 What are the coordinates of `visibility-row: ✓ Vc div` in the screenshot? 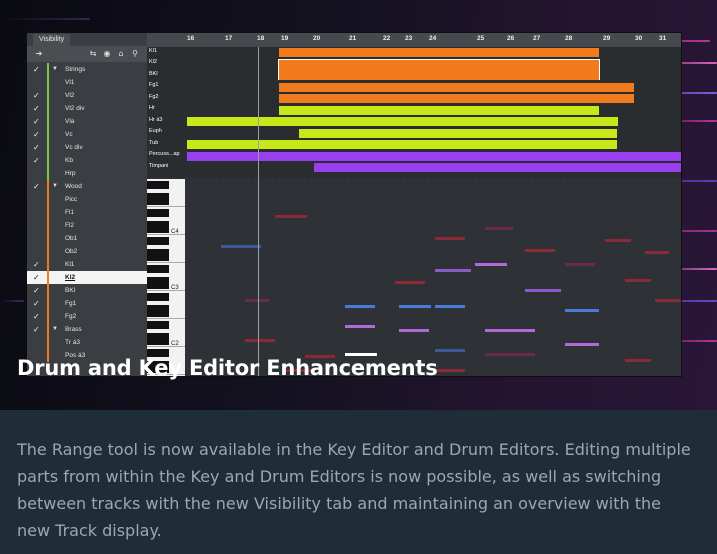 It's located at (87, 147).